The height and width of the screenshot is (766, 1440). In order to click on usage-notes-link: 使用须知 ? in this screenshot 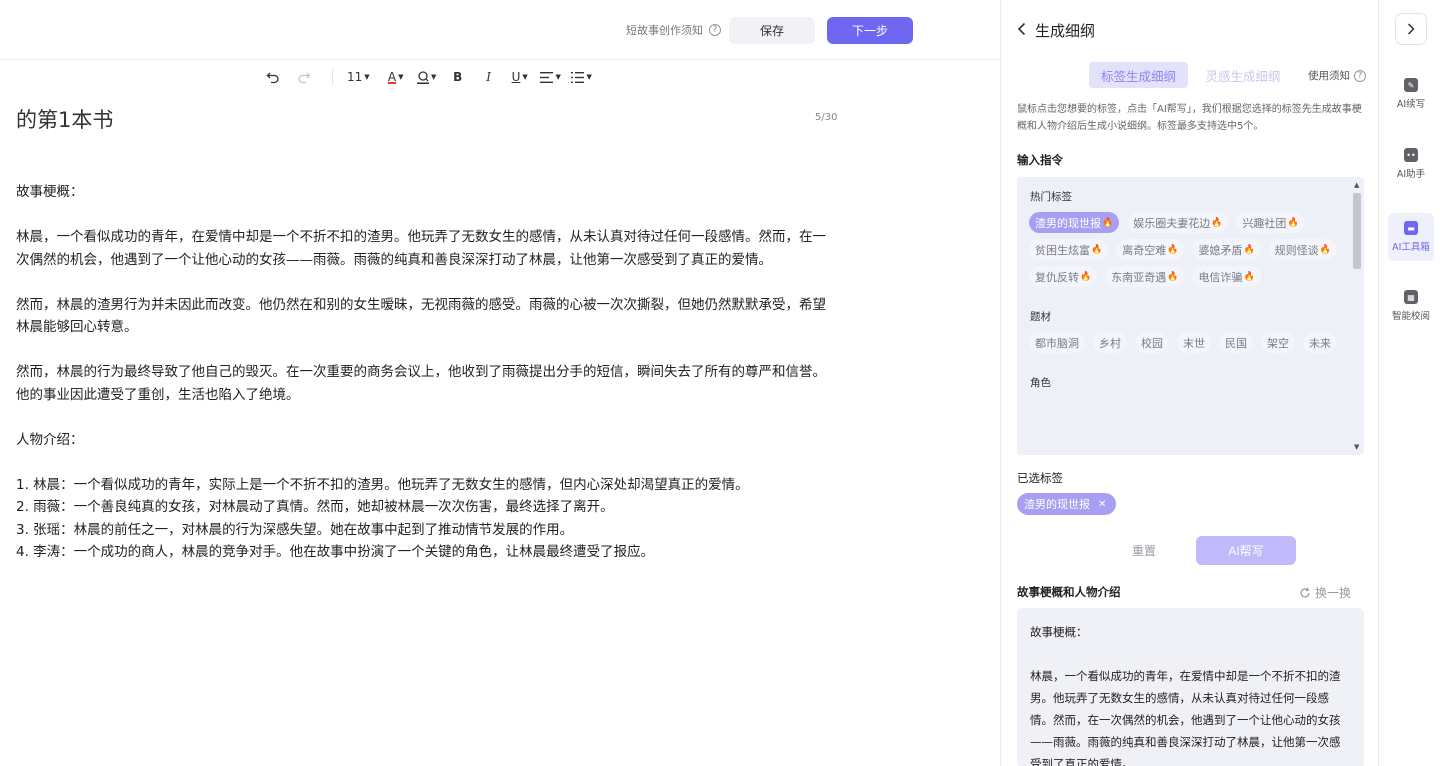, I will do `click(1337, 75)`.